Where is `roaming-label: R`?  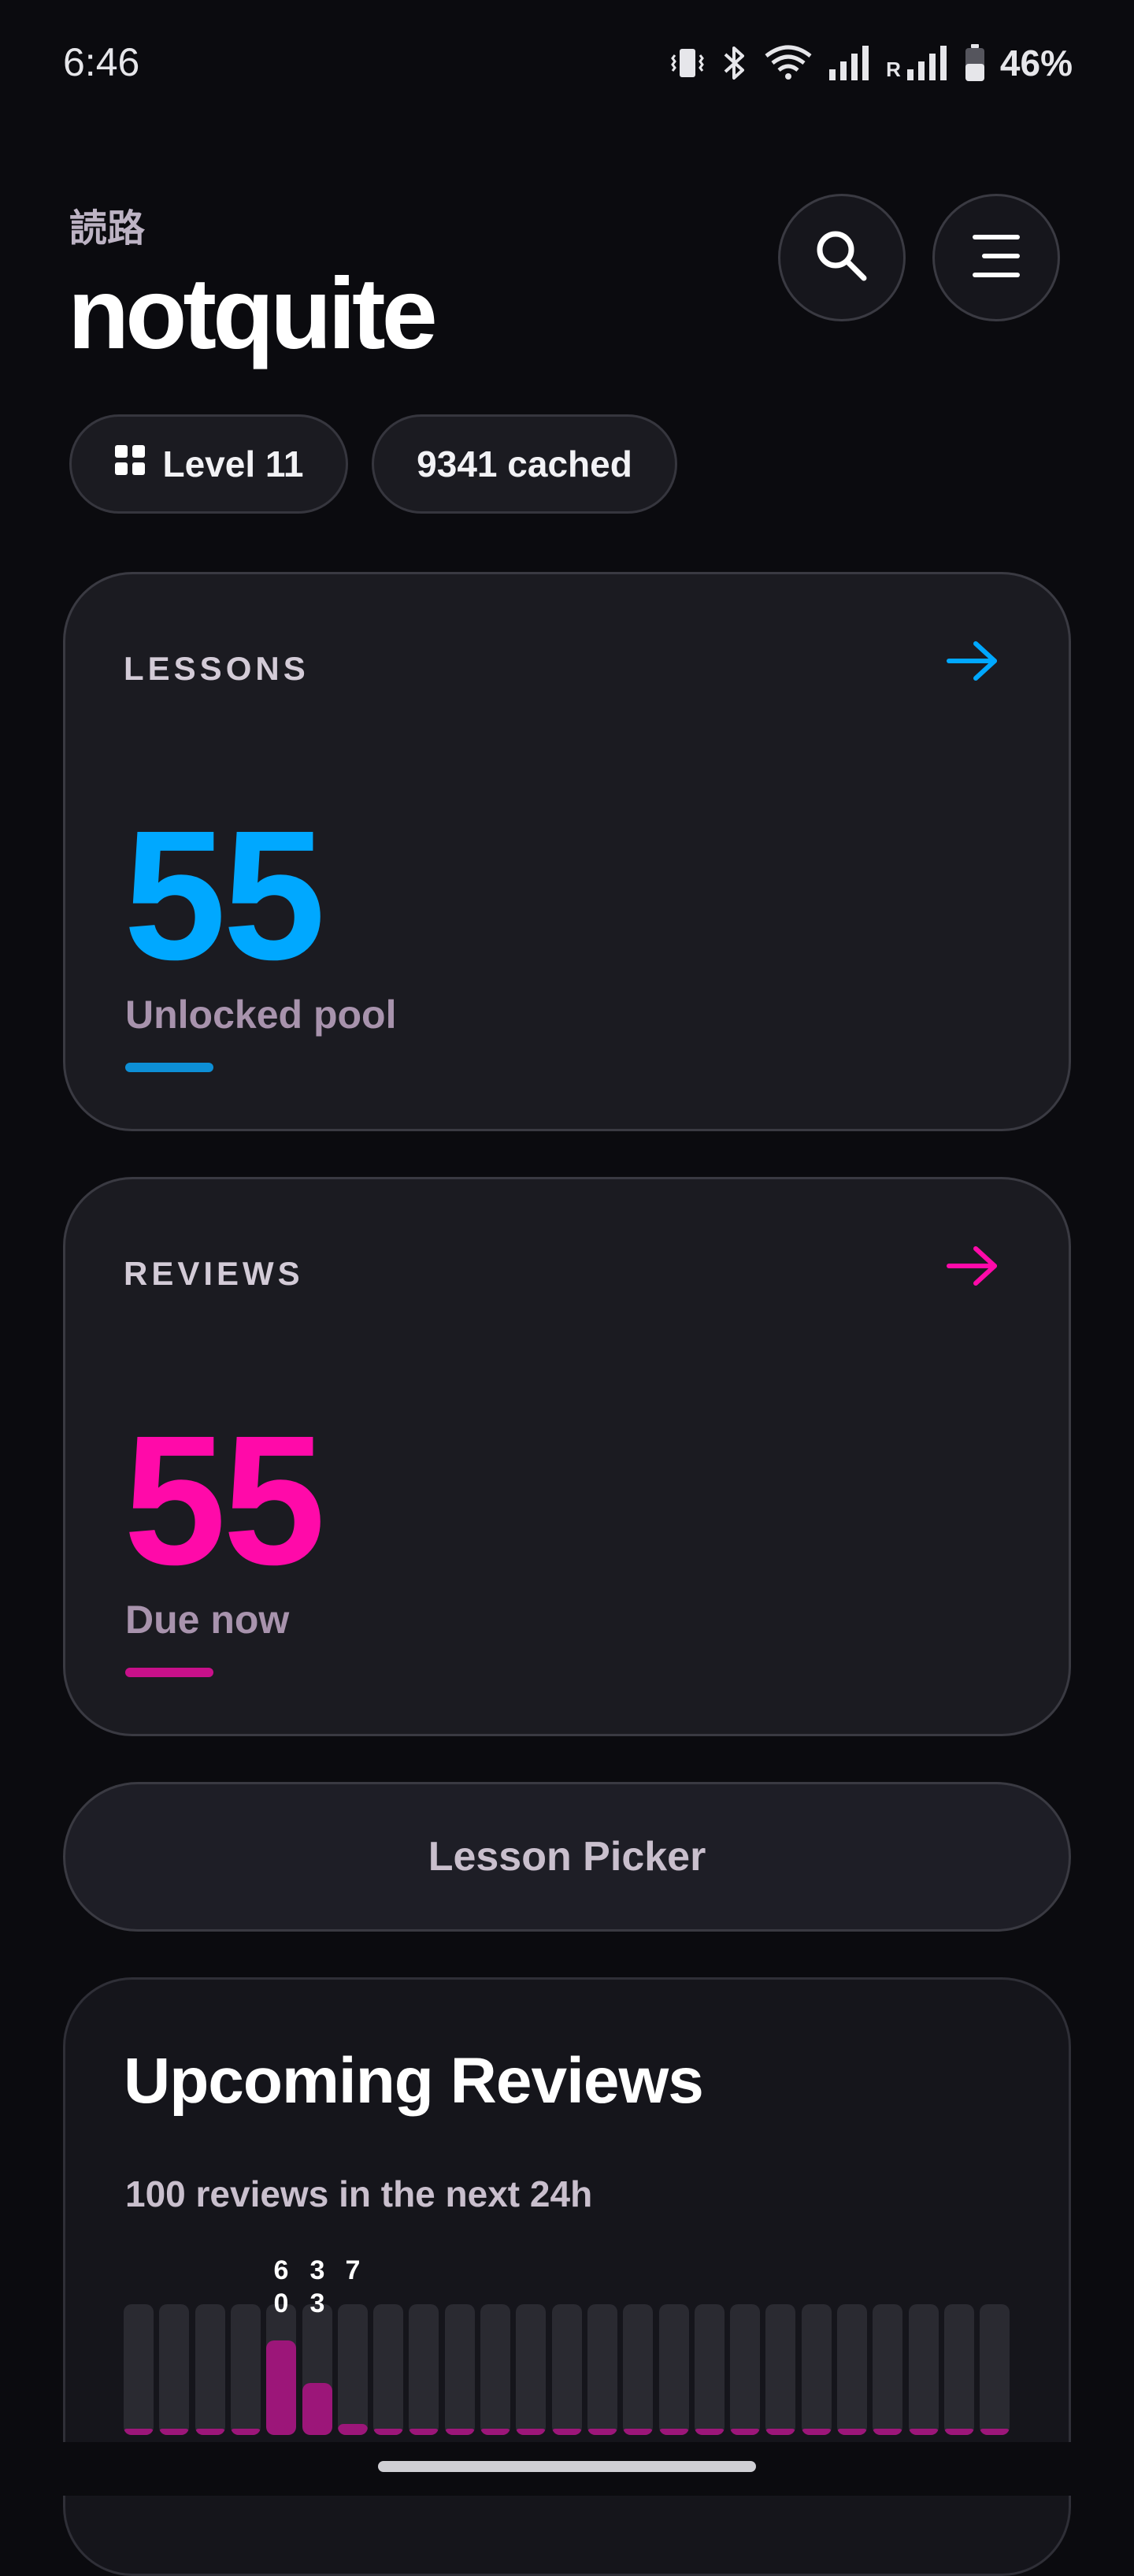 roaming-label: R is located at coordinates (893, 69).